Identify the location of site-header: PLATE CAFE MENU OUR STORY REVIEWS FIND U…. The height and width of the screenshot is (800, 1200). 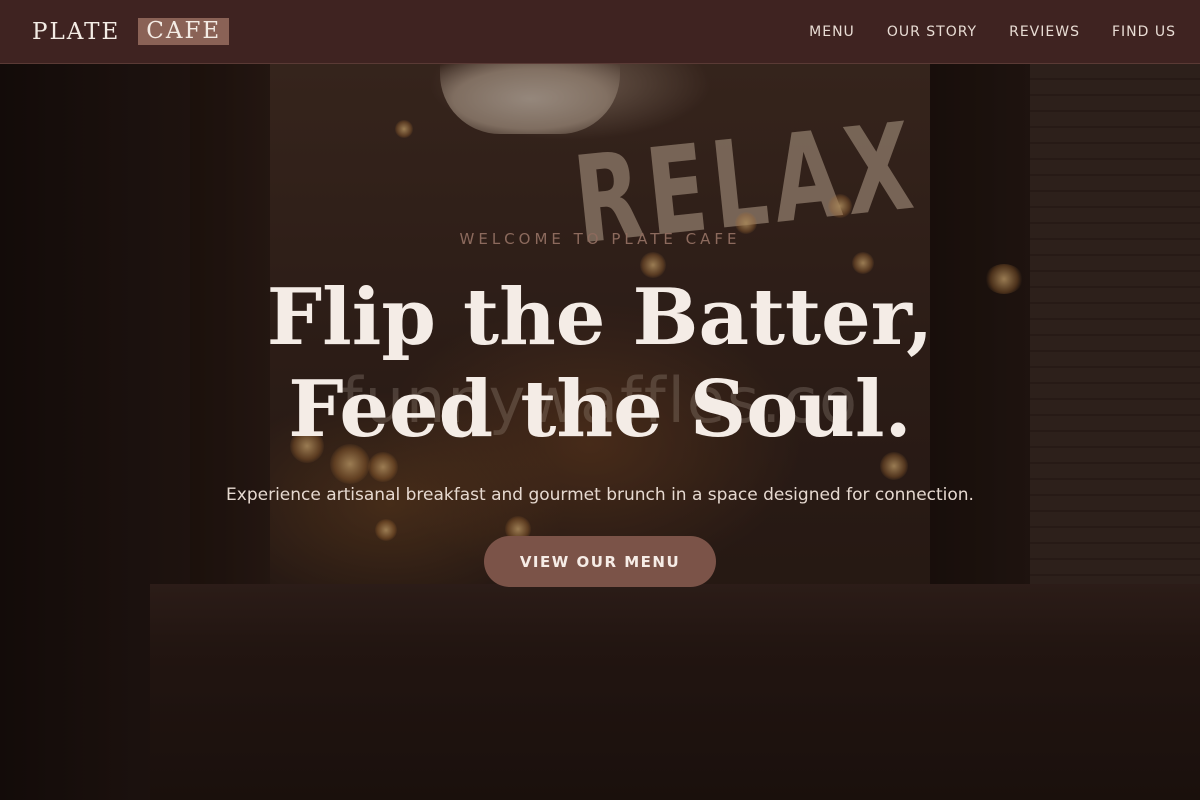
(600, 32).